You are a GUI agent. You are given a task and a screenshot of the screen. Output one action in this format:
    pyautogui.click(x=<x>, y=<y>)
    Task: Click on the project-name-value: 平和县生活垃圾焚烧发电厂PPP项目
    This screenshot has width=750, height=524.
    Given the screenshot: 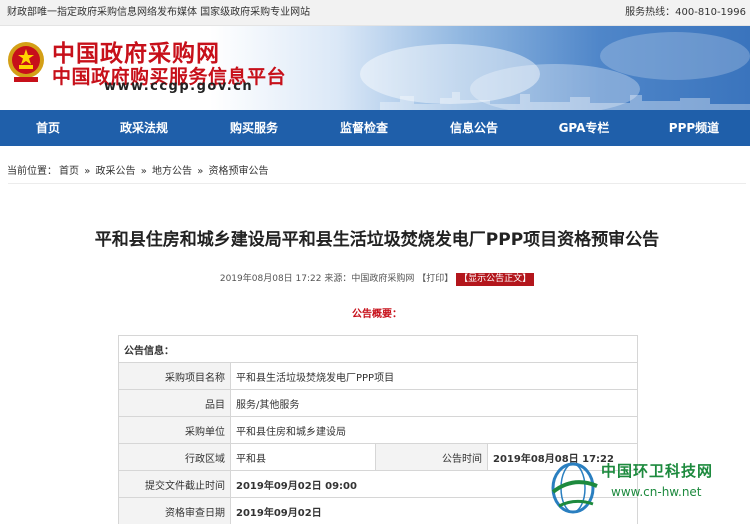 What is the action you would take?
    pyautogui.click(x=434, y=376)
    